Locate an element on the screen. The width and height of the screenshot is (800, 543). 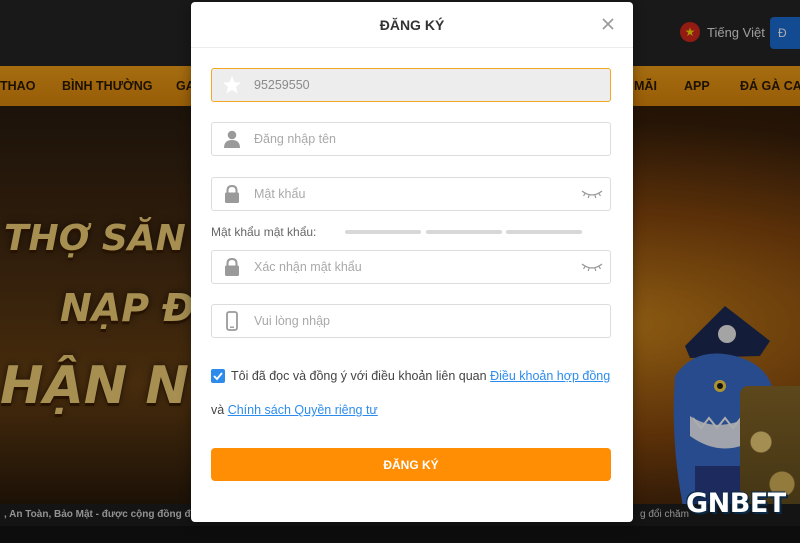
privacy-link: Chính sách Quyền riêng tư is located at coordinates (303, 410).